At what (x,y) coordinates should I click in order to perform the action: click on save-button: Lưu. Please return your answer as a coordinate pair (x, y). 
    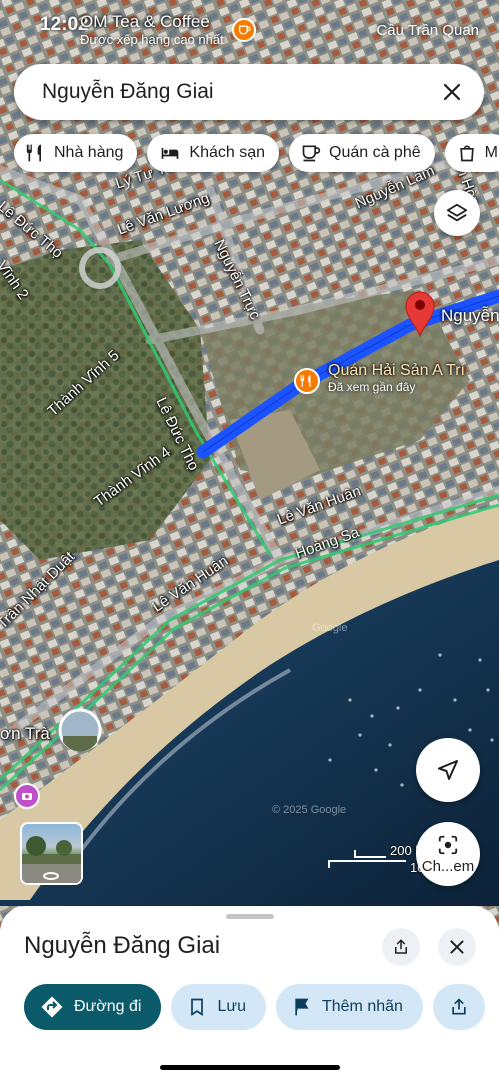
    Looking at the image, I should click on (218, 1007).